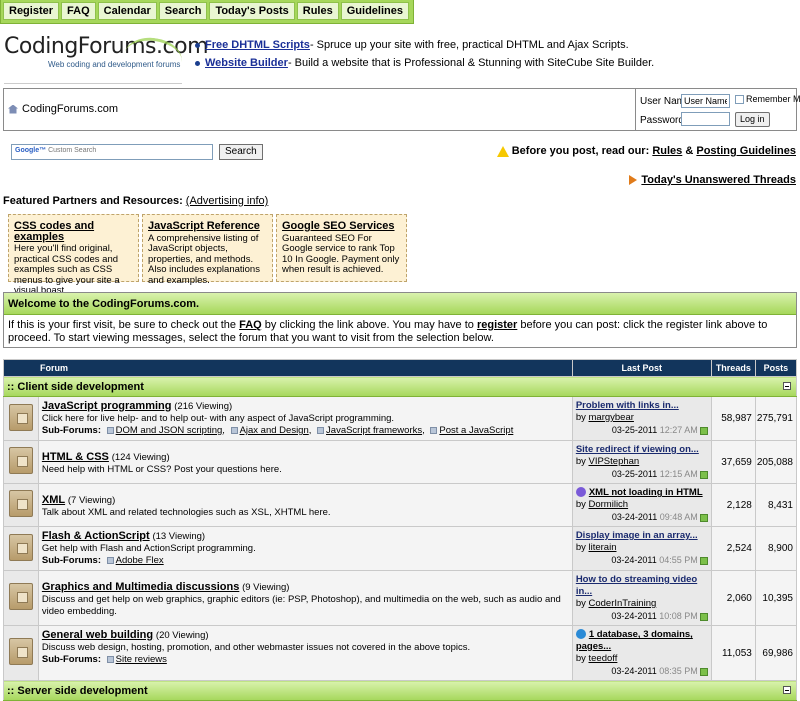 The width and height of the screenshot is (800, 701). What do you see at coordinates (266, 587) in the screenshot?
I see `forum-viewing: (9 Viewing)` at bounding box center [266, 587].